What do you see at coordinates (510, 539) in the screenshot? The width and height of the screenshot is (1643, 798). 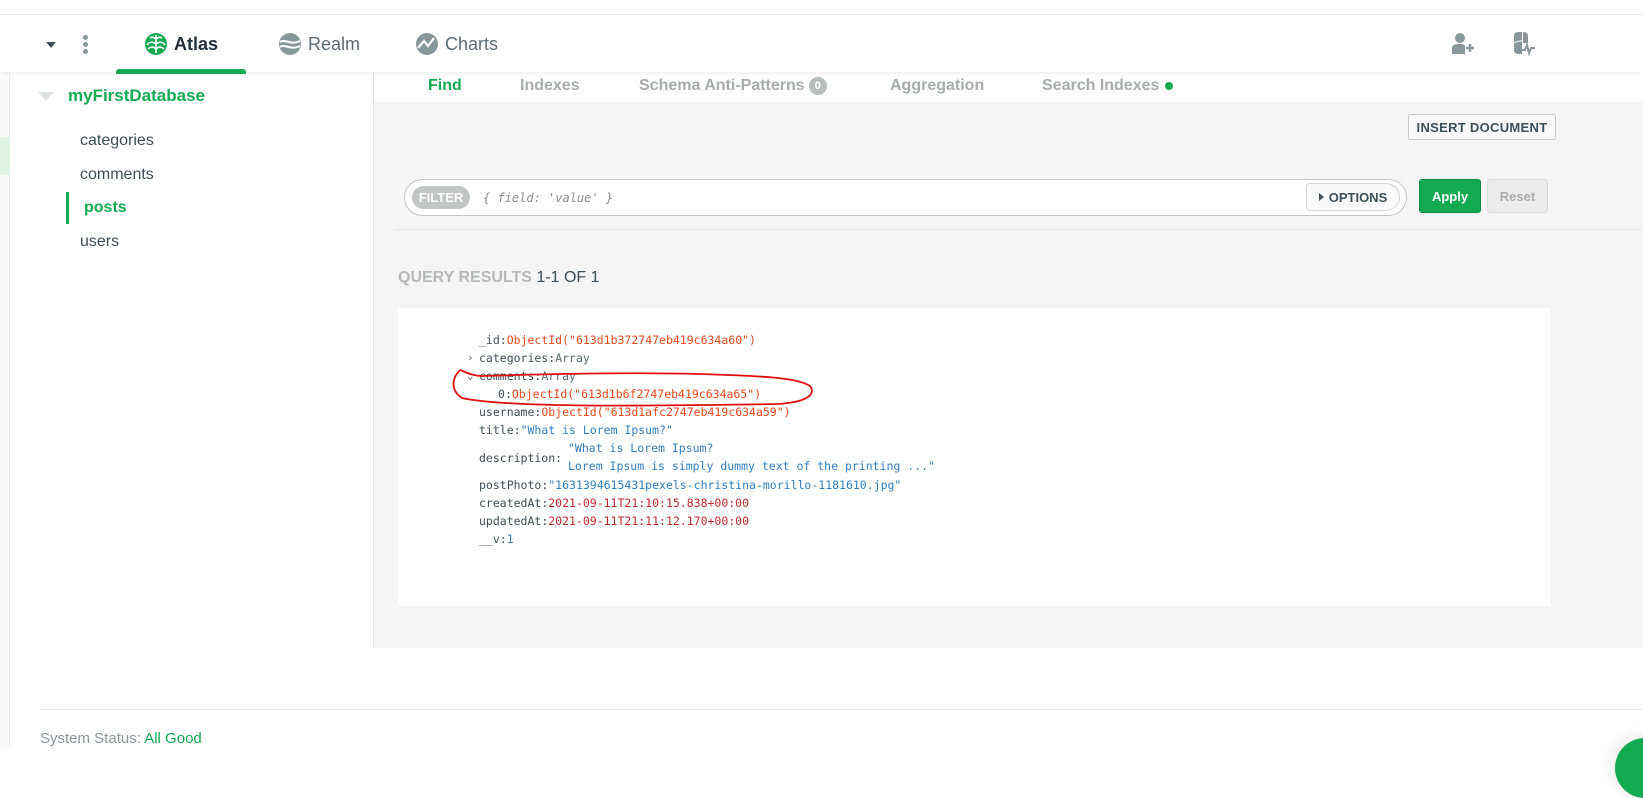 I see `field-value: 1` at bounding box center [510, 539].